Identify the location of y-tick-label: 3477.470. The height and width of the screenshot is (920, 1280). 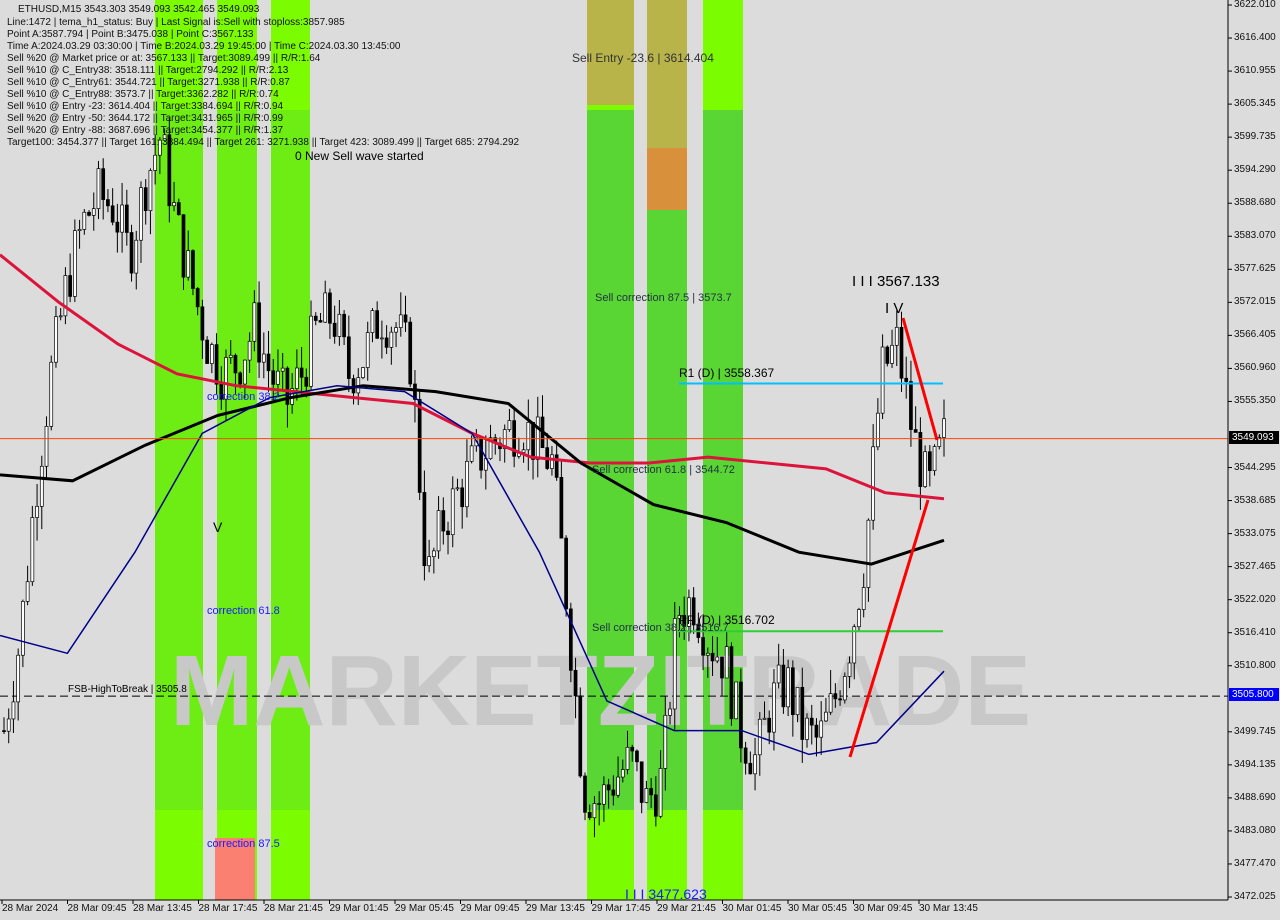
(1255, 863).